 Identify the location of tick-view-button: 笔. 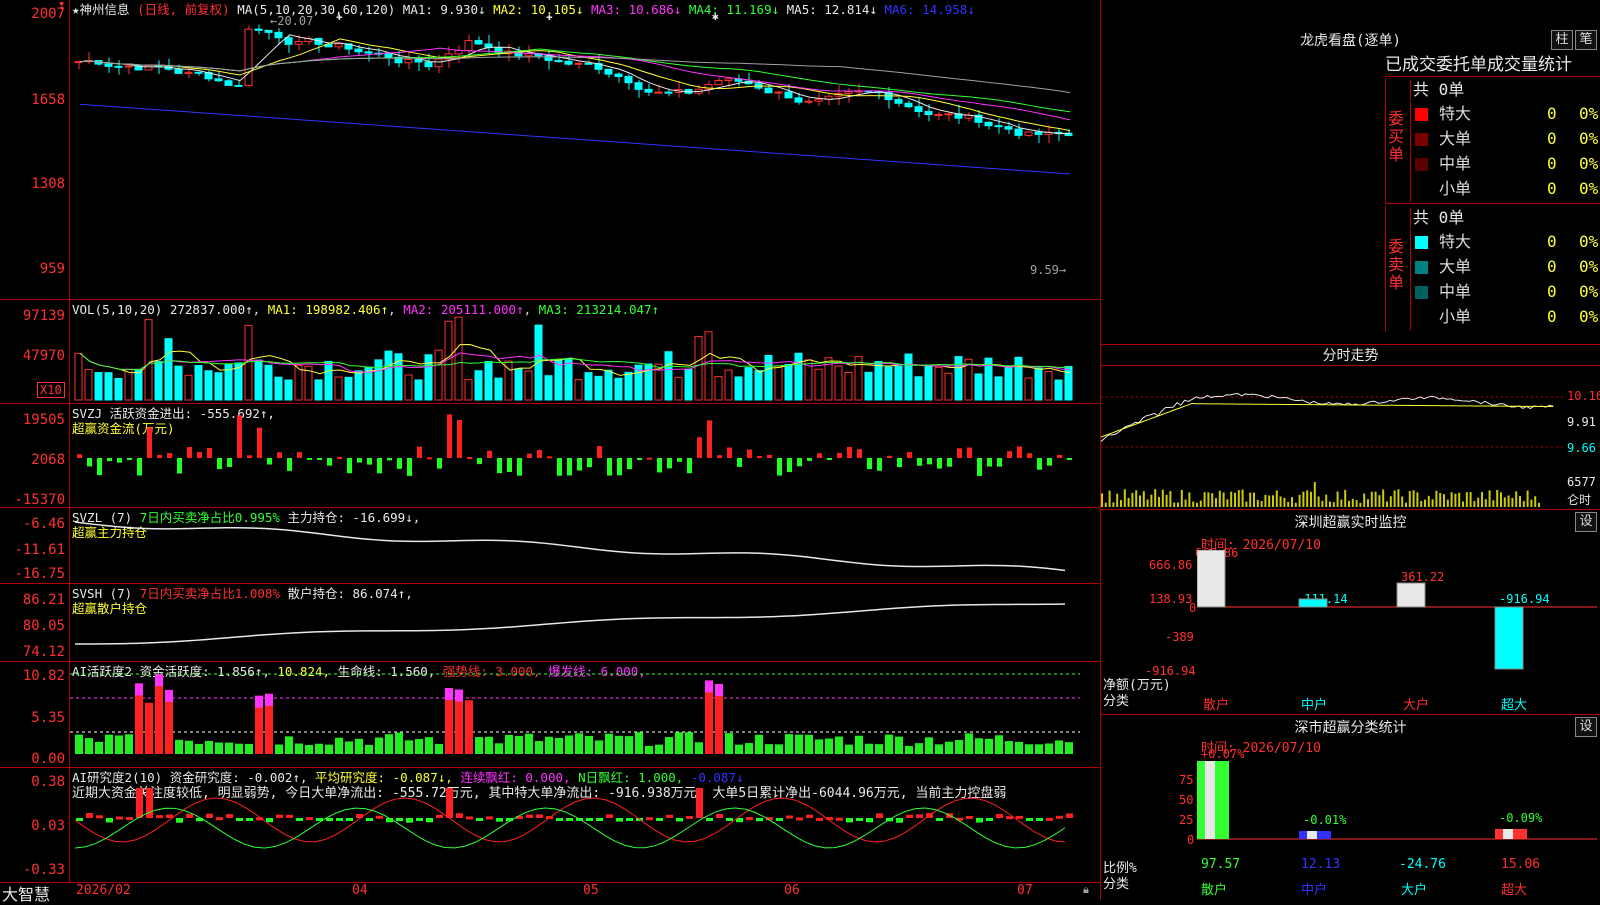
(1586, 40).